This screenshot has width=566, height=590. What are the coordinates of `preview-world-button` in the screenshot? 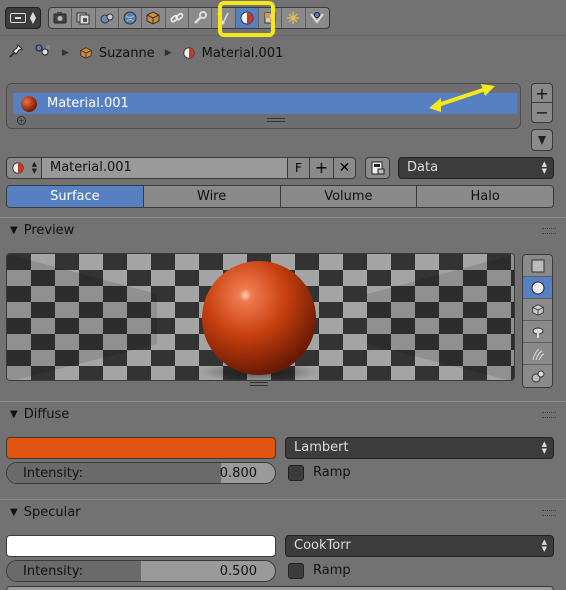 It's located at (537, 376).